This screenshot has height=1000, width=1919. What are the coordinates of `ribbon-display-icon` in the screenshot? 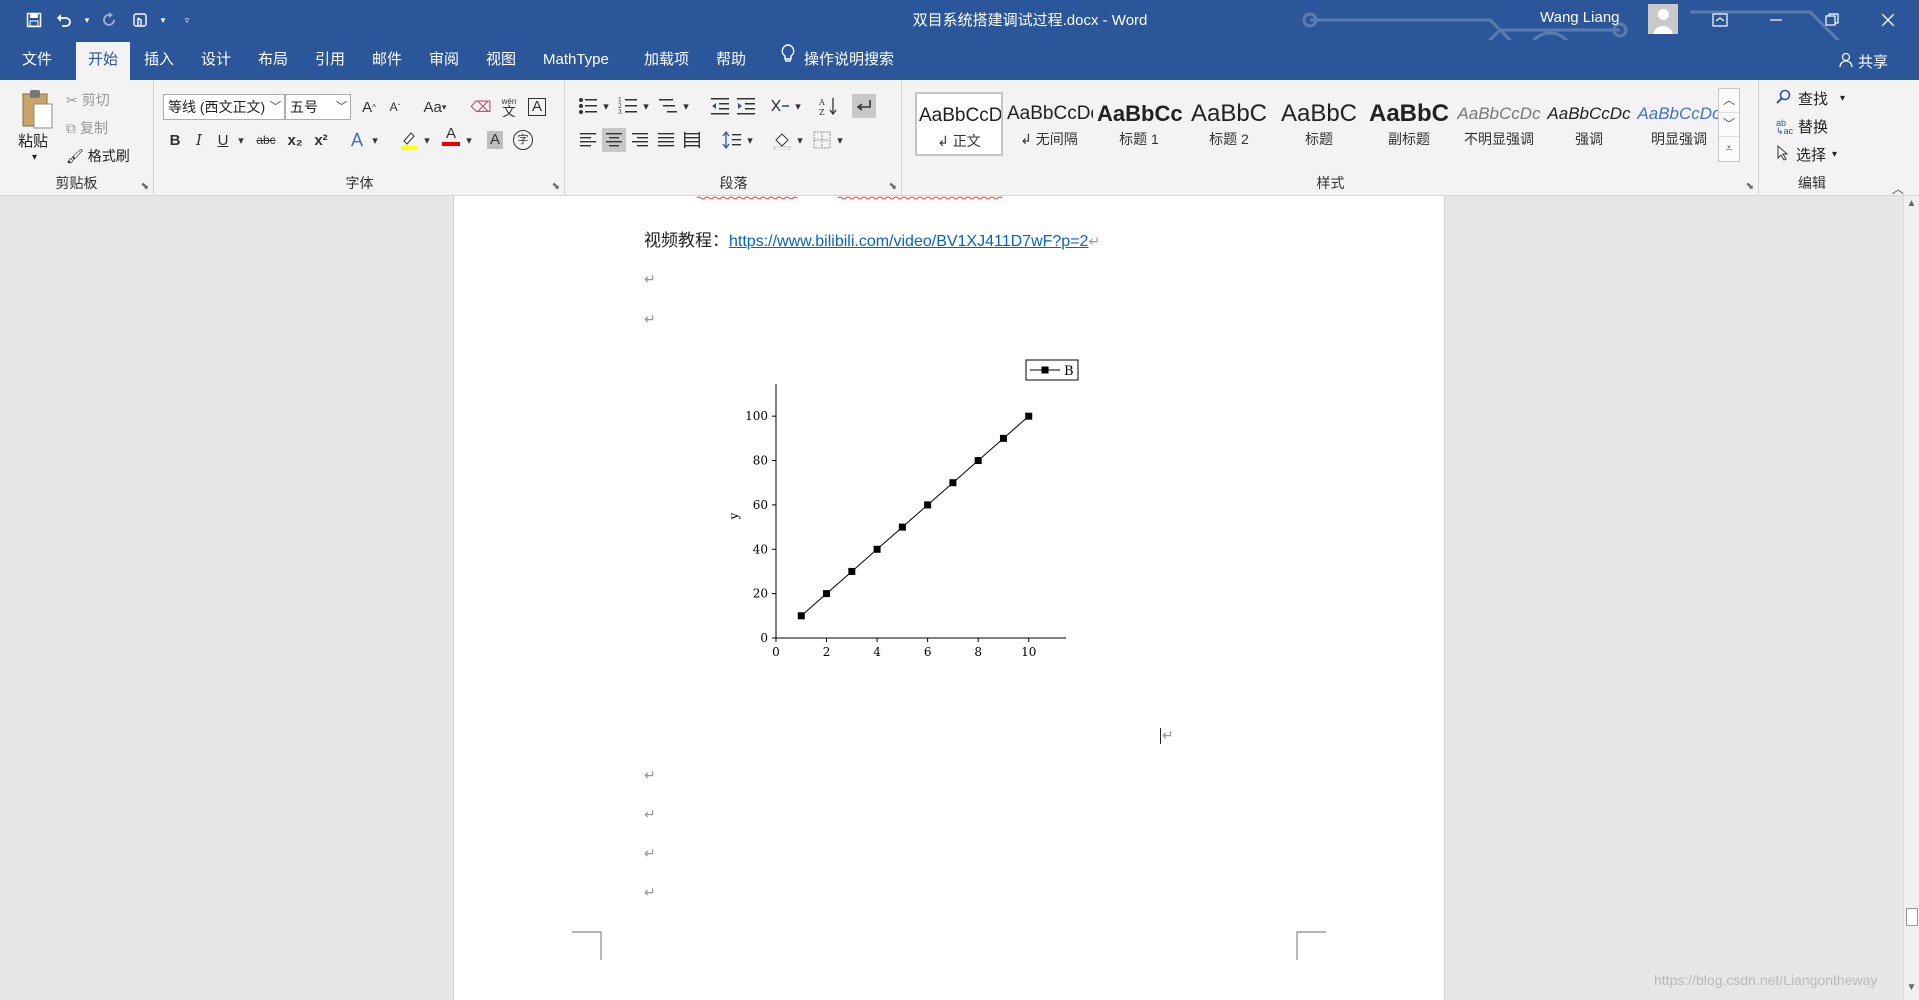 It's located at (1720, 20).